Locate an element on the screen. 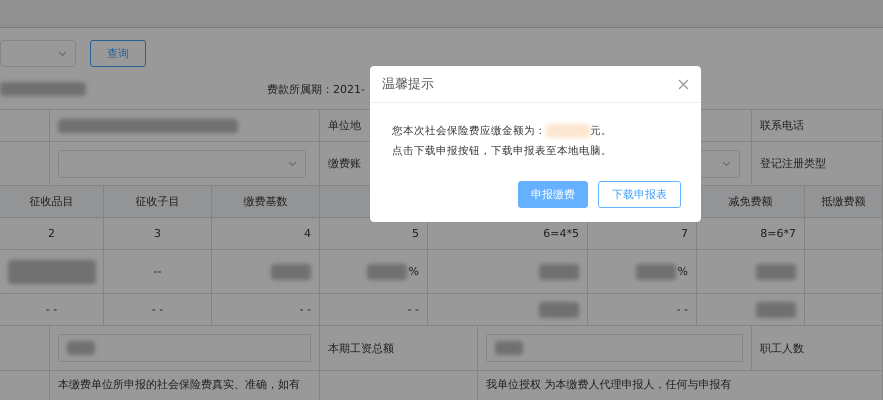 The width and height of the screenshot is (883, 400). table-cell: 8=6*7 is located at coordinates (778, 233).